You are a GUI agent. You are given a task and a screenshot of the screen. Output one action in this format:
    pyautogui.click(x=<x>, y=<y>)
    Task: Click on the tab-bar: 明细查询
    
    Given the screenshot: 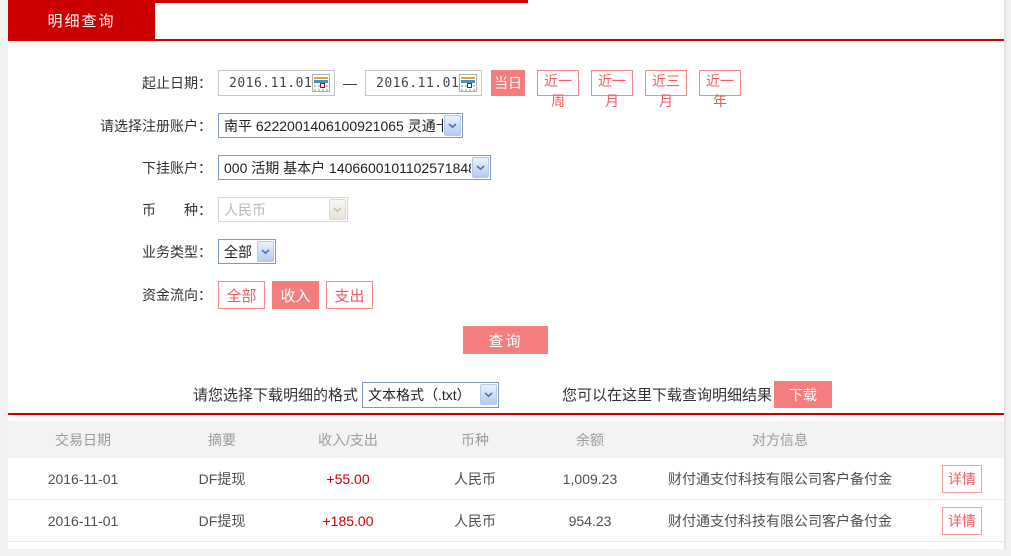 What is the action you would take?
    pyautogui.click(x=506, y=20)
    